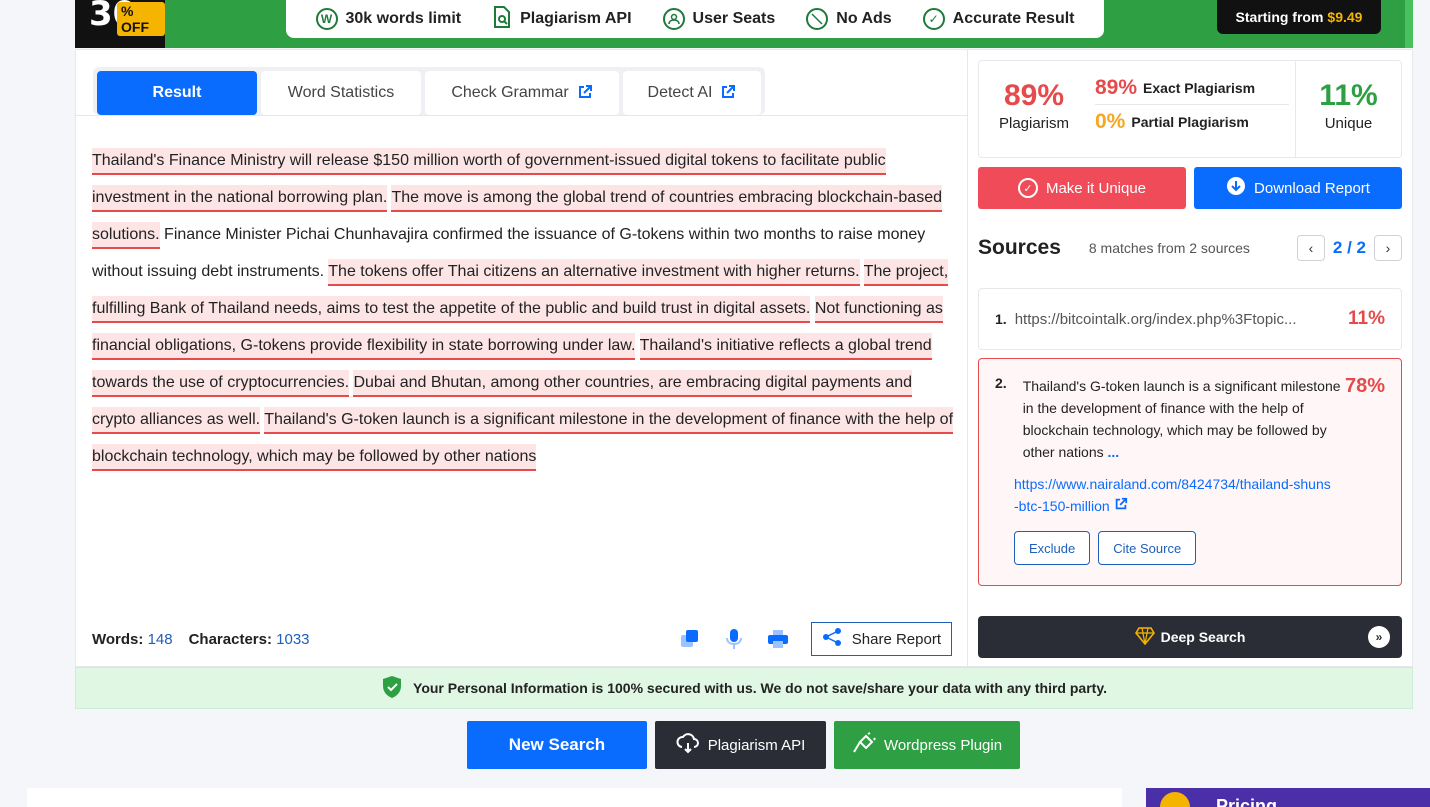  Describe the element at coordinates (849, 19) in the screenshot. I see `feature-no-ads: No Ads` at that location.